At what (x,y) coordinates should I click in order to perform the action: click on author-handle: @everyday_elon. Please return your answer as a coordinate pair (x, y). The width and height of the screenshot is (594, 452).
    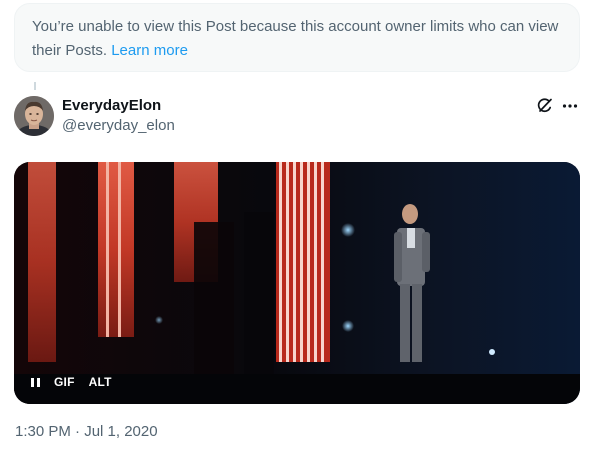
    Looking at the image, I should click on (118, 126).